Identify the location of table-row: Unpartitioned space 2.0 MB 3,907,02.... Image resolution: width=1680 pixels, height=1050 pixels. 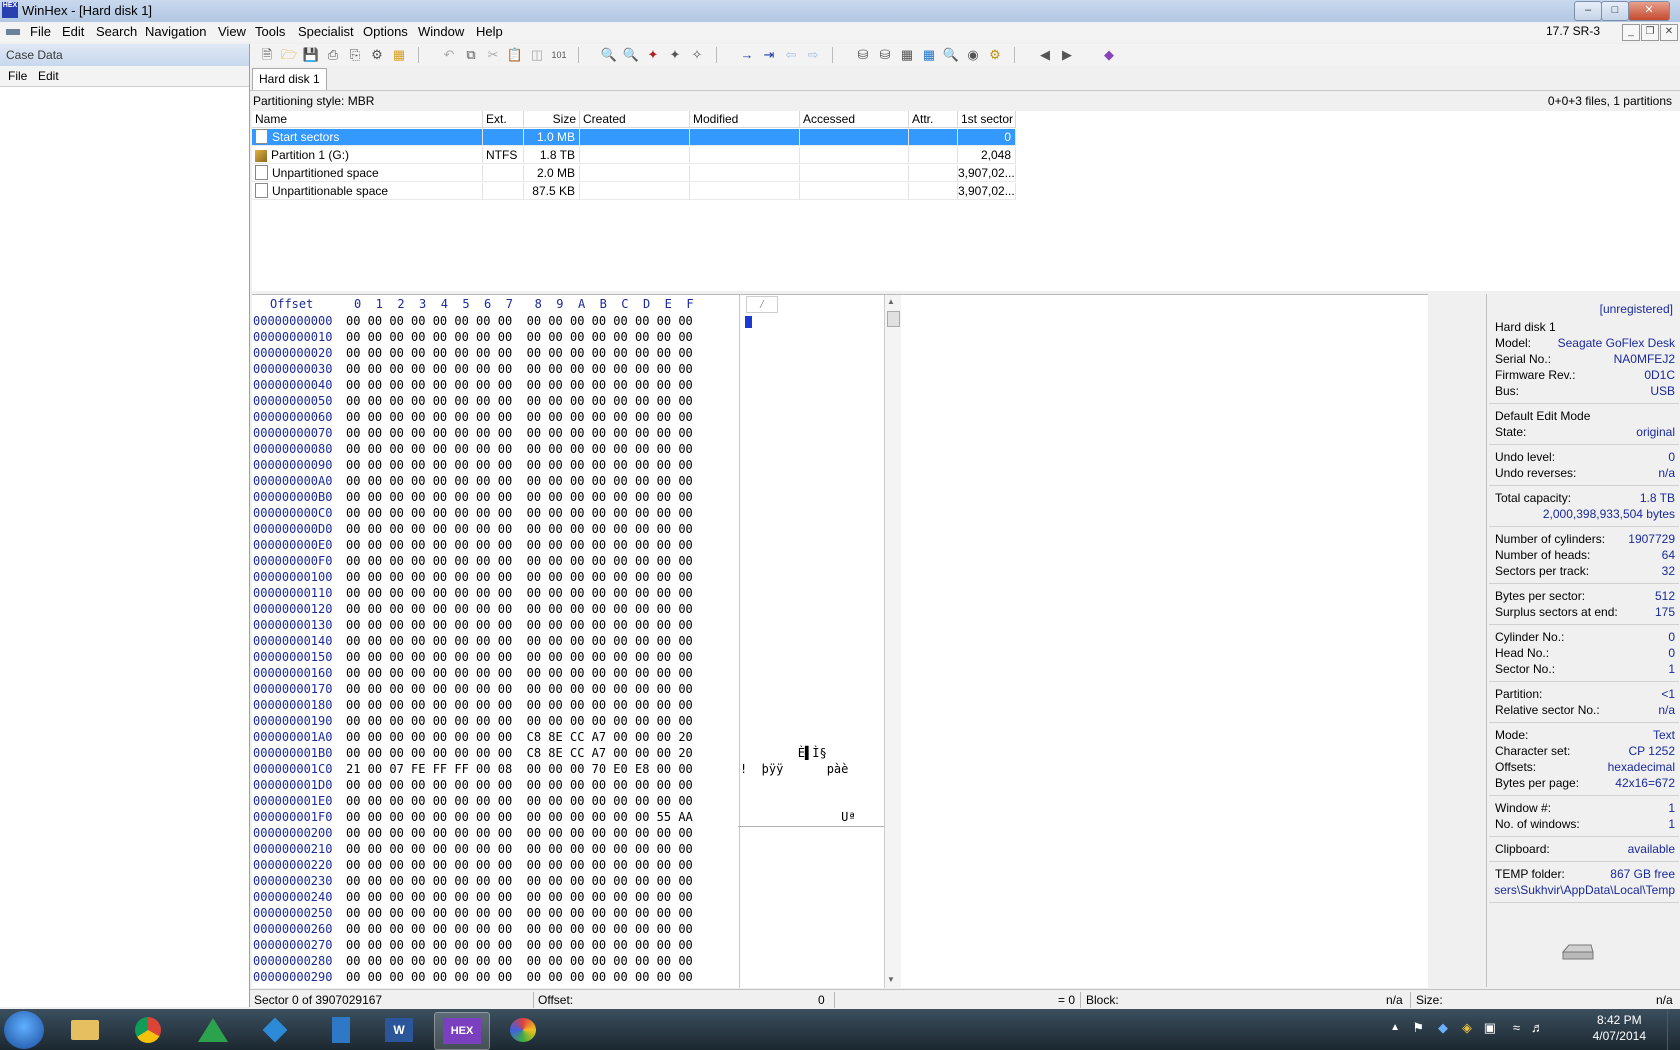
(634, 174).